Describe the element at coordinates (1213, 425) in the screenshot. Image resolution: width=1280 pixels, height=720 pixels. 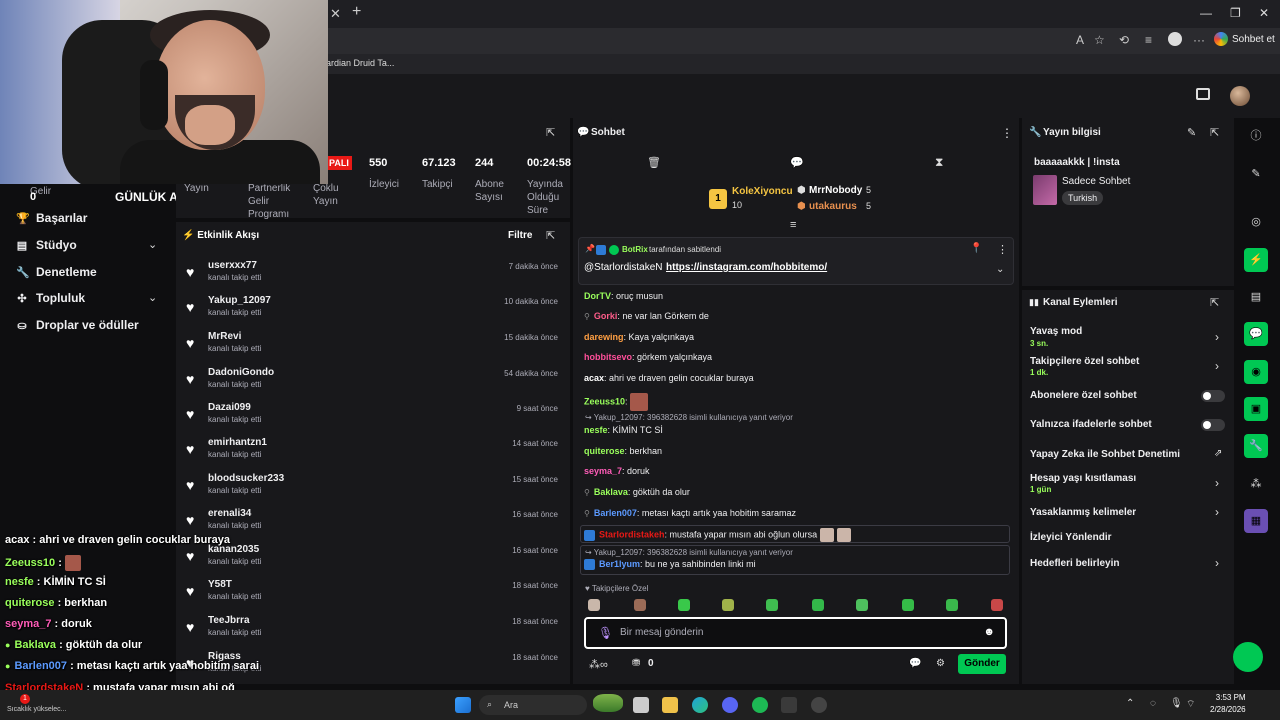
I see `emote-only-toggle` at that location.